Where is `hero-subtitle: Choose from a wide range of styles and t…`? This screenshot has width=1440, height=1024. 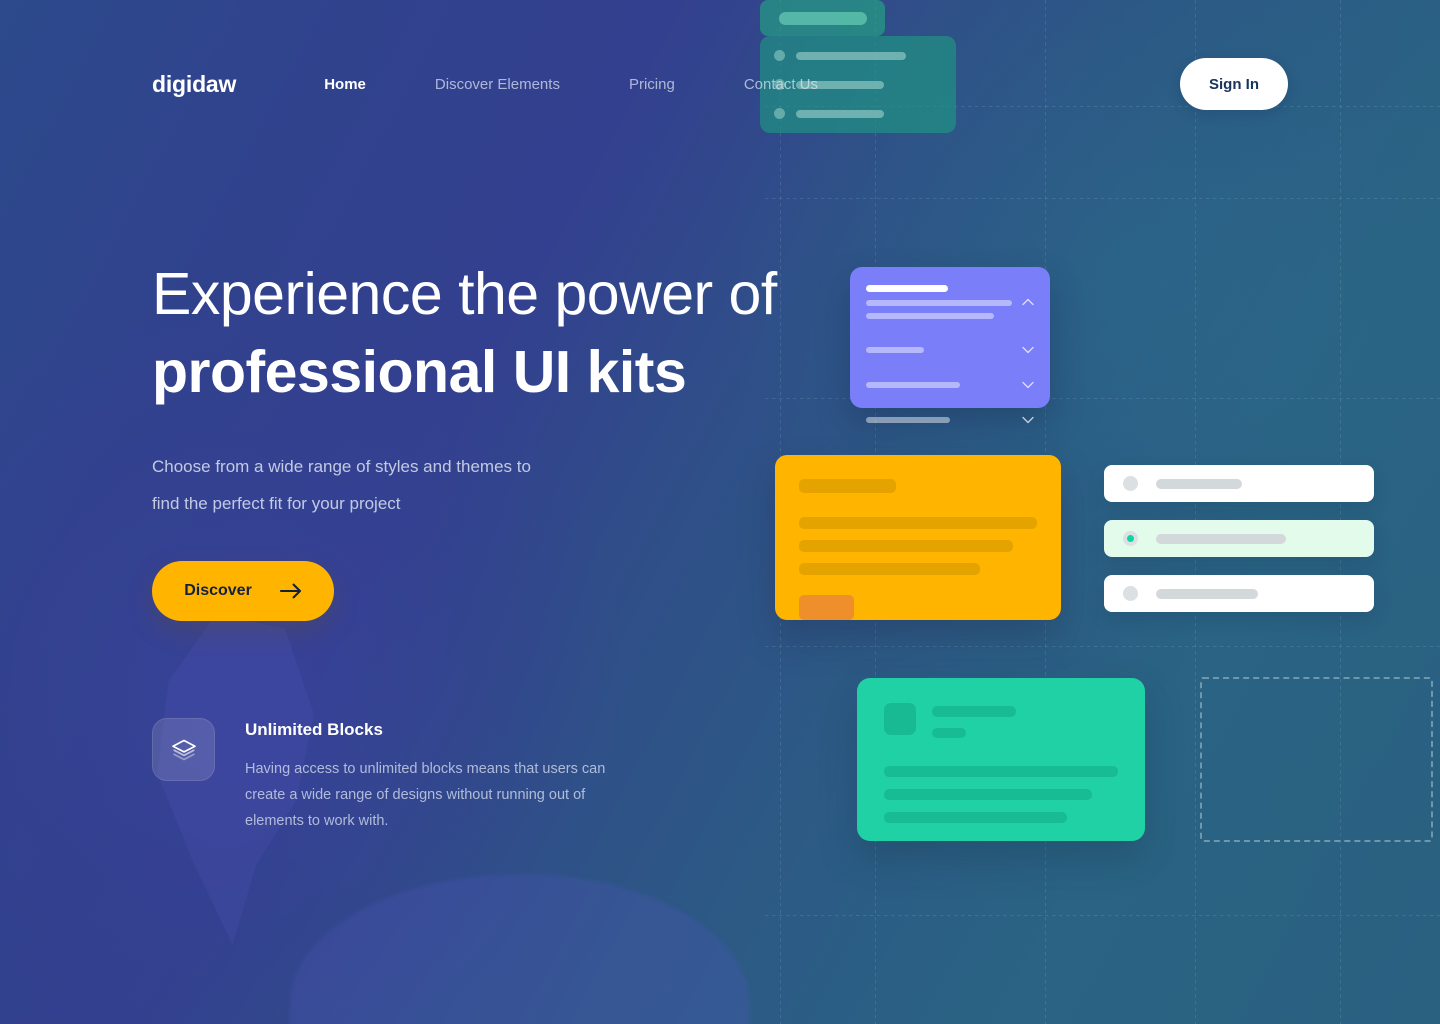
hero-subtitle: Choose from a wide range of styles and t… is located at coordinates (372, 485).